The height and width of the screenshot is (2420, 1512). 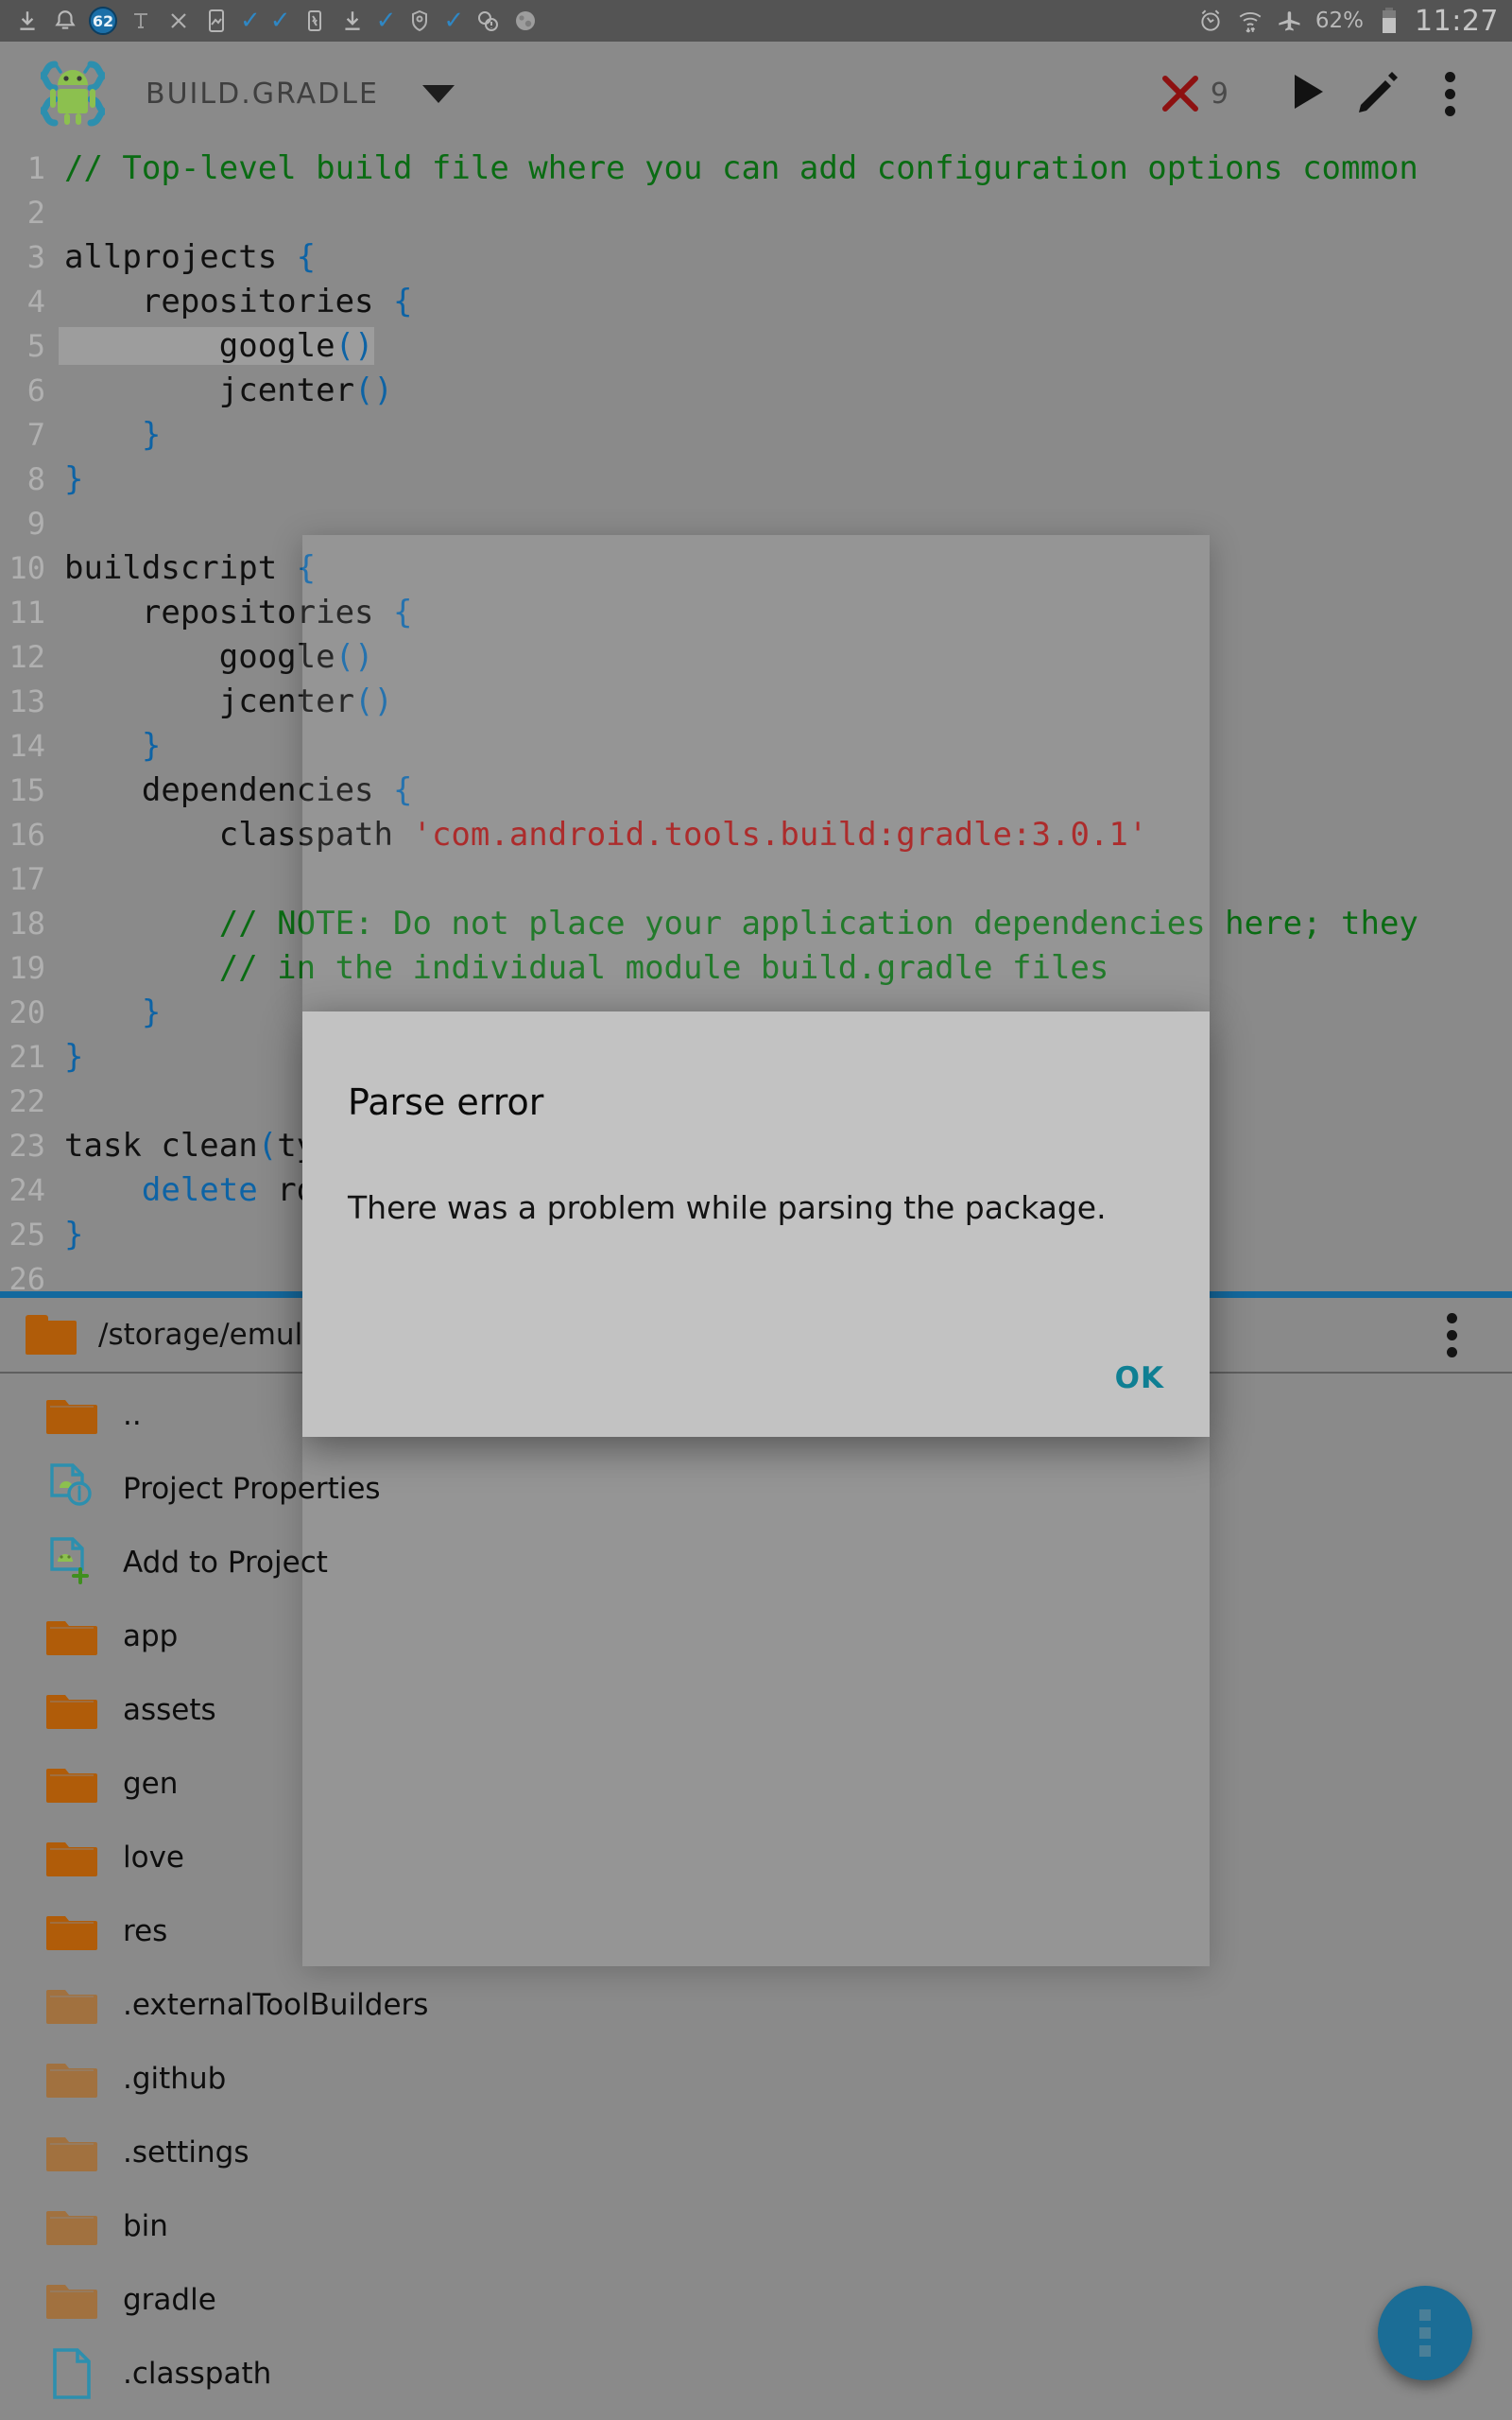 I want to click on list-item: bin, so click(x=756, y=2226).